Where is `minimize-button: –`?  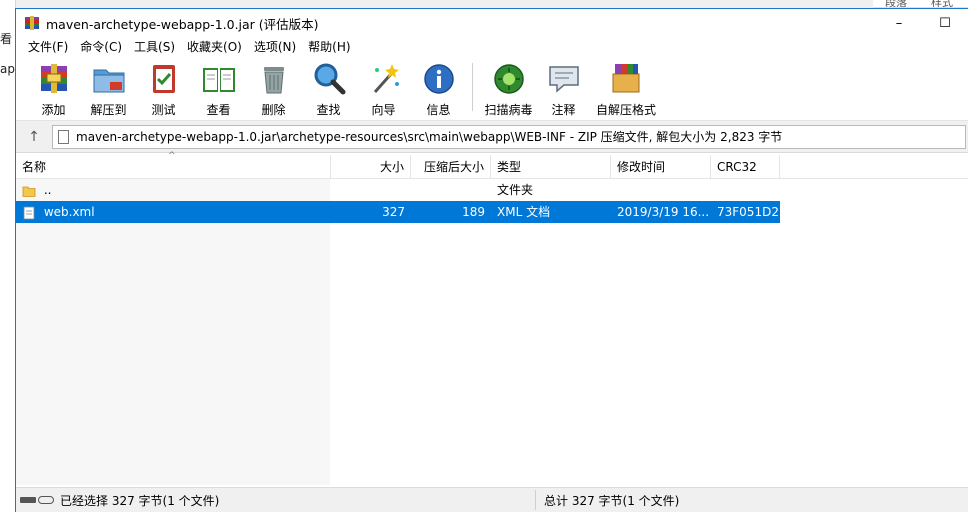 minimize-button: – is located at coordinates (899, 23).